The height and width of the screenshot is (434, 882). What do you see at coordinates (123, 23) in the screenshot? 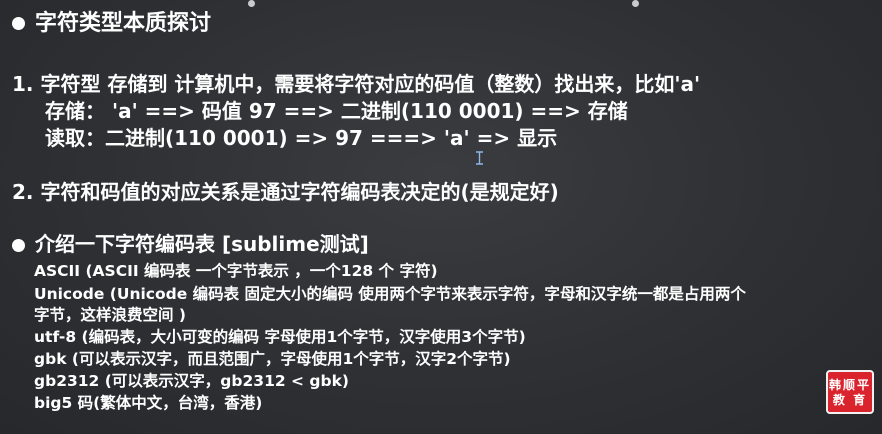
I see `section-title-char-type: 字符类型本质探讨` at bounding box center [123, 23].